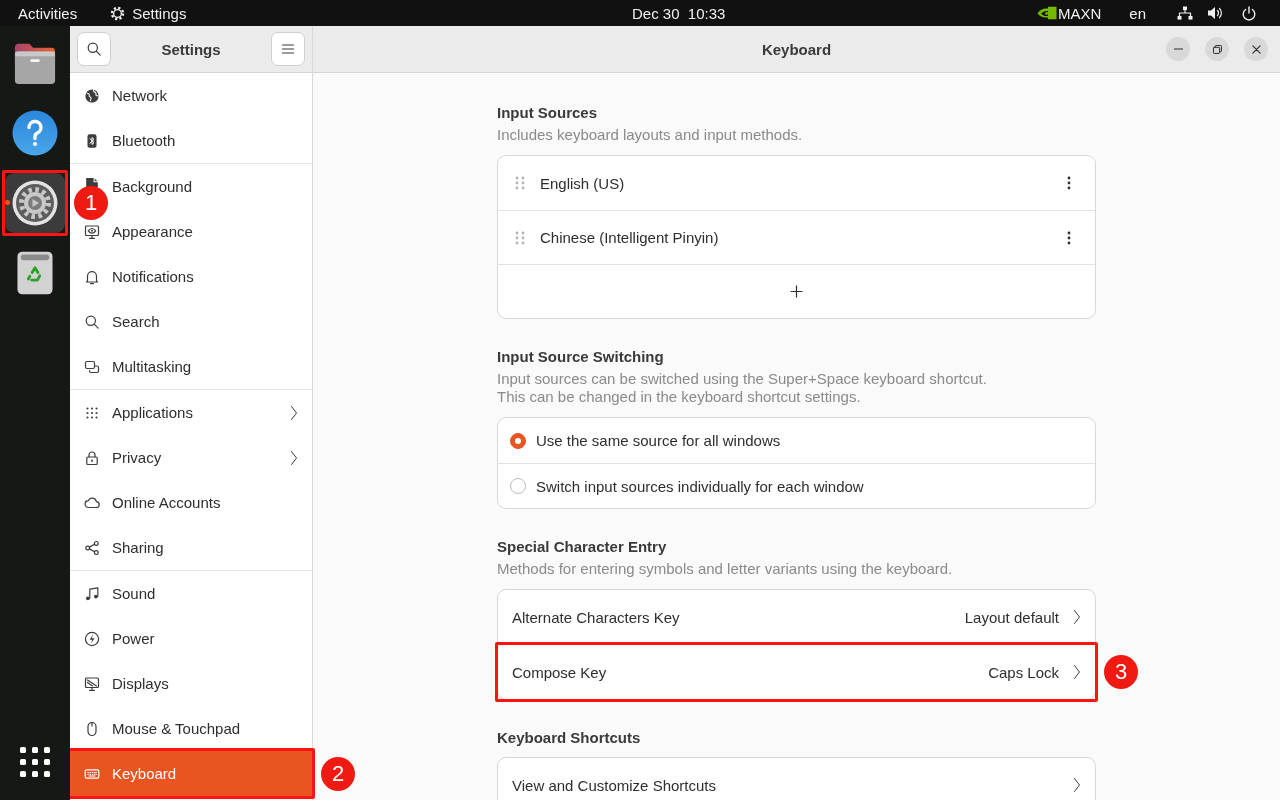 This screenshot has width=1280, height=800. I want to click on highlight-frame, so click(35, 203).